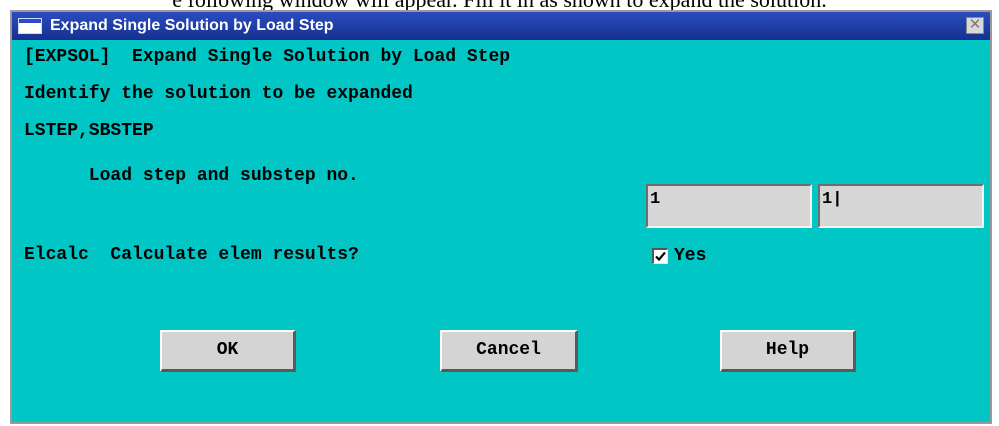  I want to click on load-step-input: 1, so click(729, 206).